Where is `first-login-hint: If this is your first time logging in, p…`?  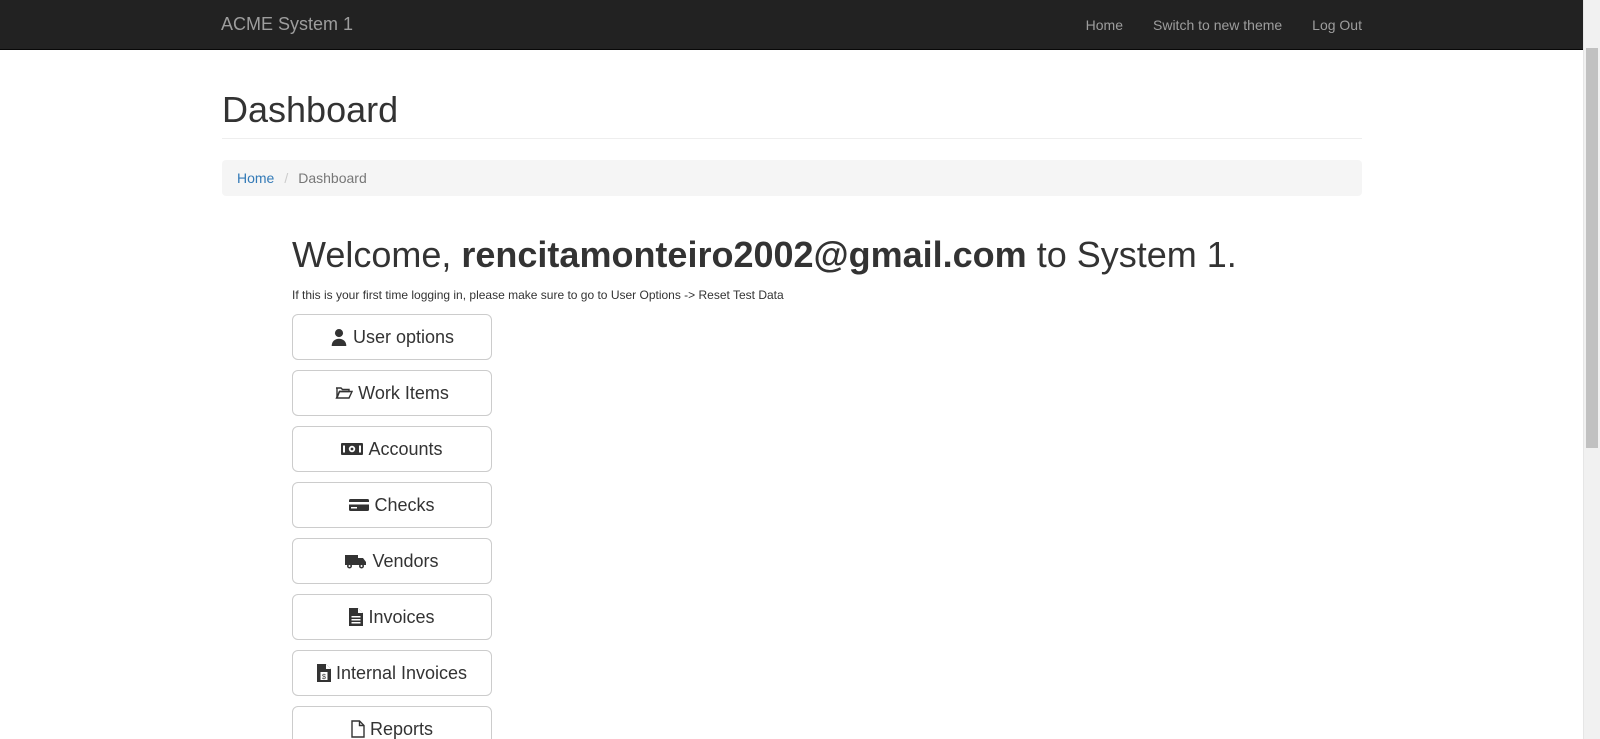 first-login-hint: If this is your first time logging in, p… is located at coordinates (538, 295).